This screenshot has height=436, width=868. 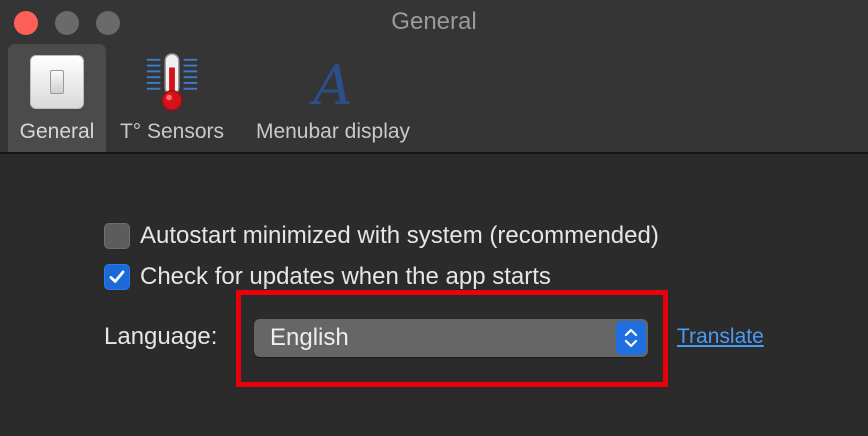 What do you see at coordinates (117, 236) in the screenshot?
I see `autostart-checkbox` at bounding box center [117, 236].